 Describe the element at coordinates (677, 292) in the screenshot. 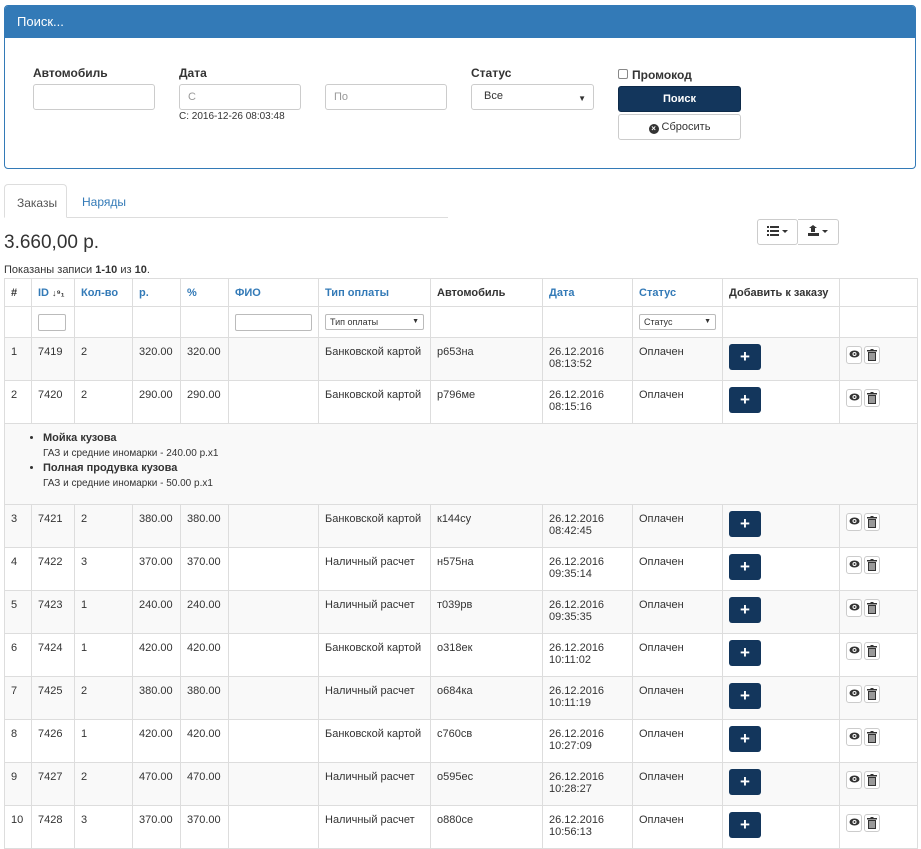

I see `col-header-status: Статус` at that location.